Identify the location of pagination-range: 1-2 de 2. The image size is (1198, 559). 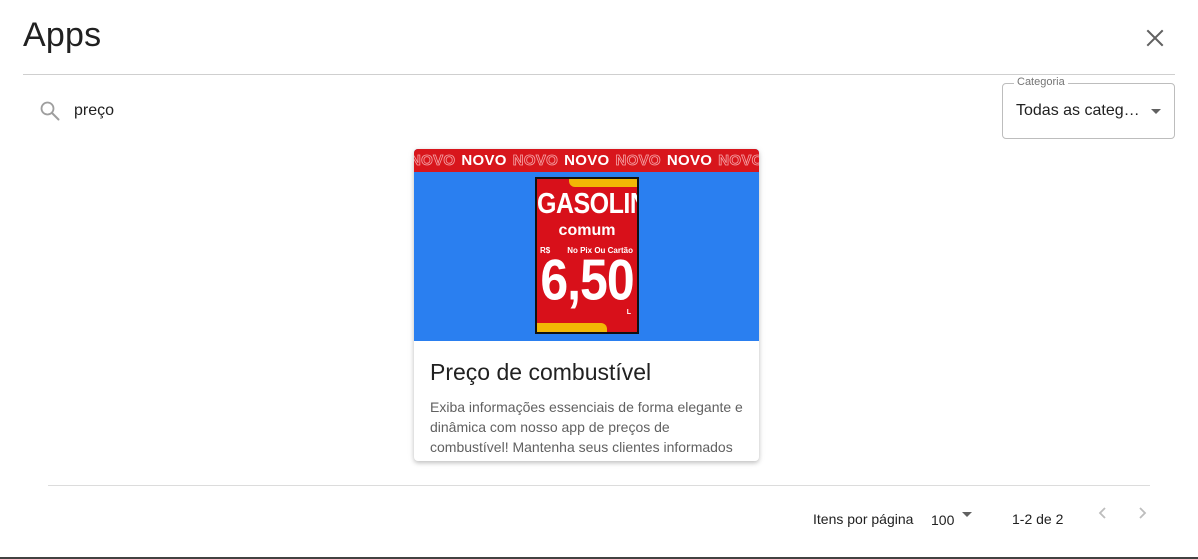
(1038, 519).